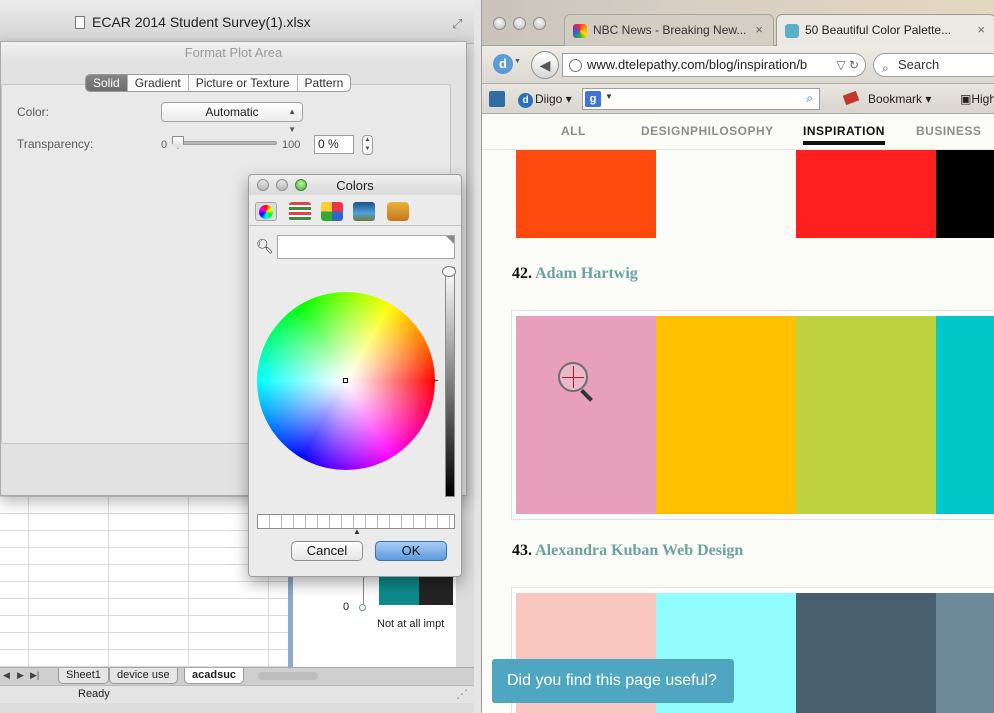  Describe the element at coordinates (164, 145) in the screenshot. I see `transparency-min-label: 0` at that location.